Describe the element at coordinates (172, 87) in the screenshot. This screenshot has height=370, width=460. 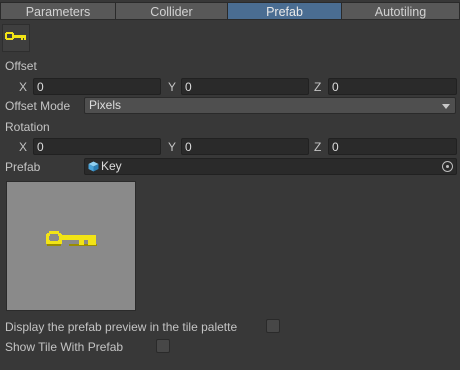
I see `offset-y-axis-label: Y` at that location.